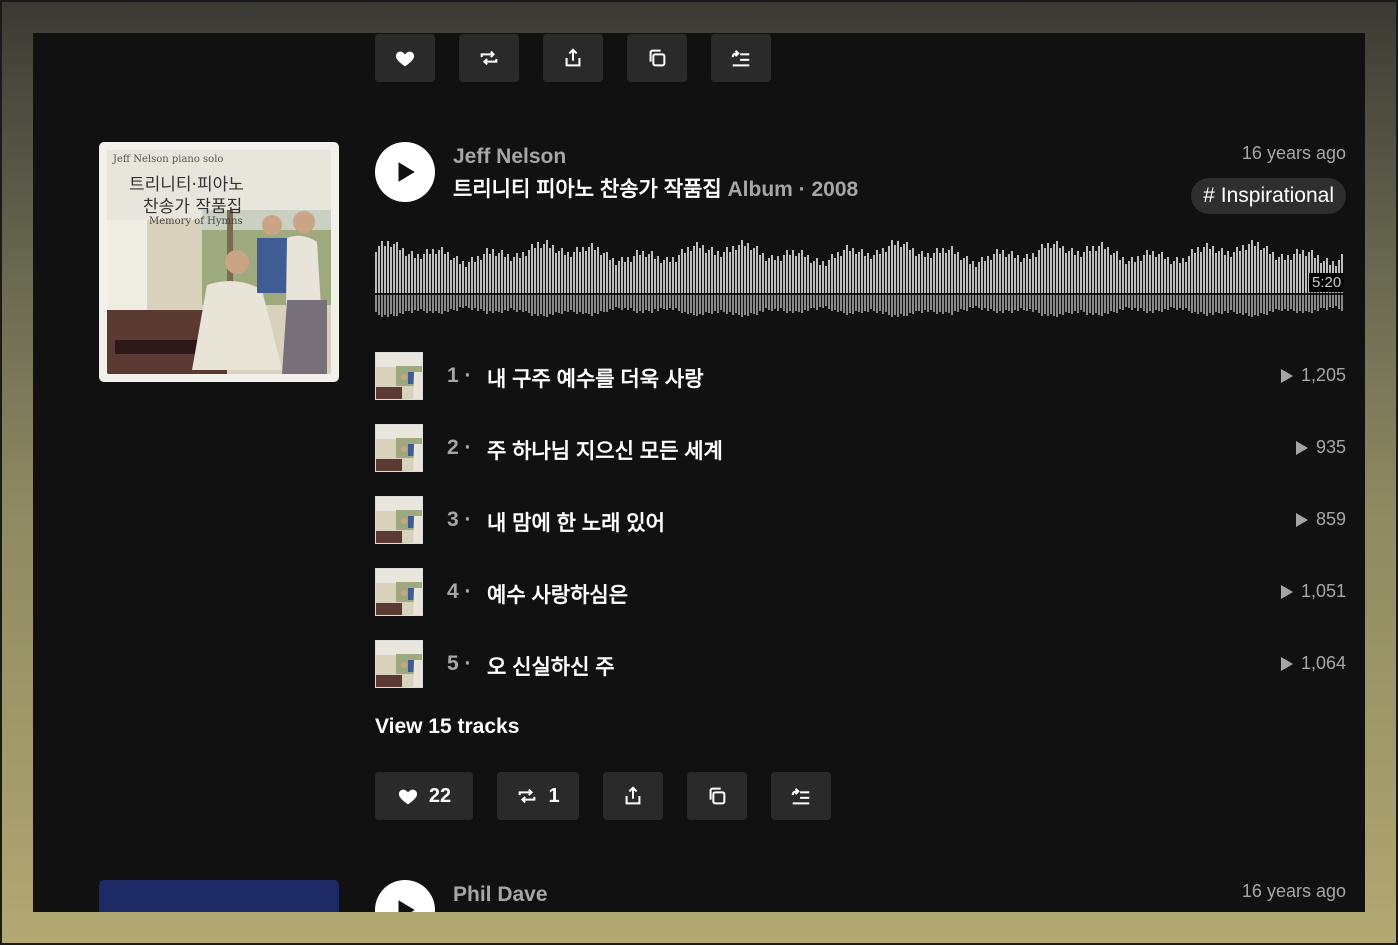  I want to click on track-title: 내 맘에 한 노래 있어, so click(576, 522).